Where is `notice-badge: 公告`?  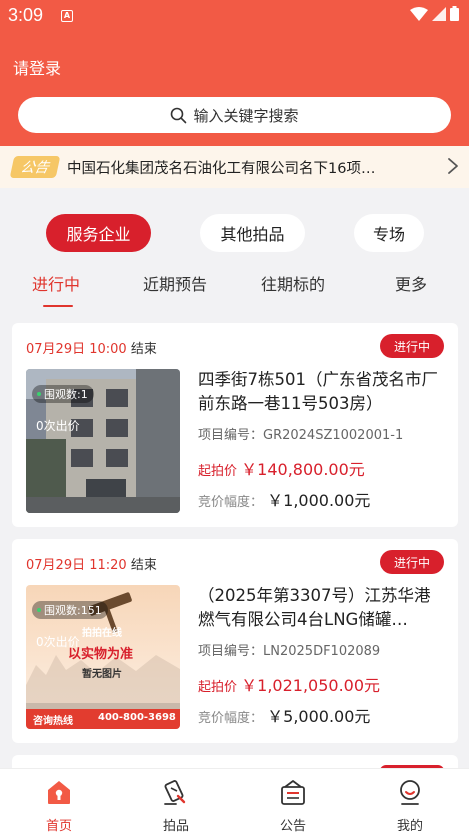 notice-badge: 公告 is located at coordinates (35, 167).